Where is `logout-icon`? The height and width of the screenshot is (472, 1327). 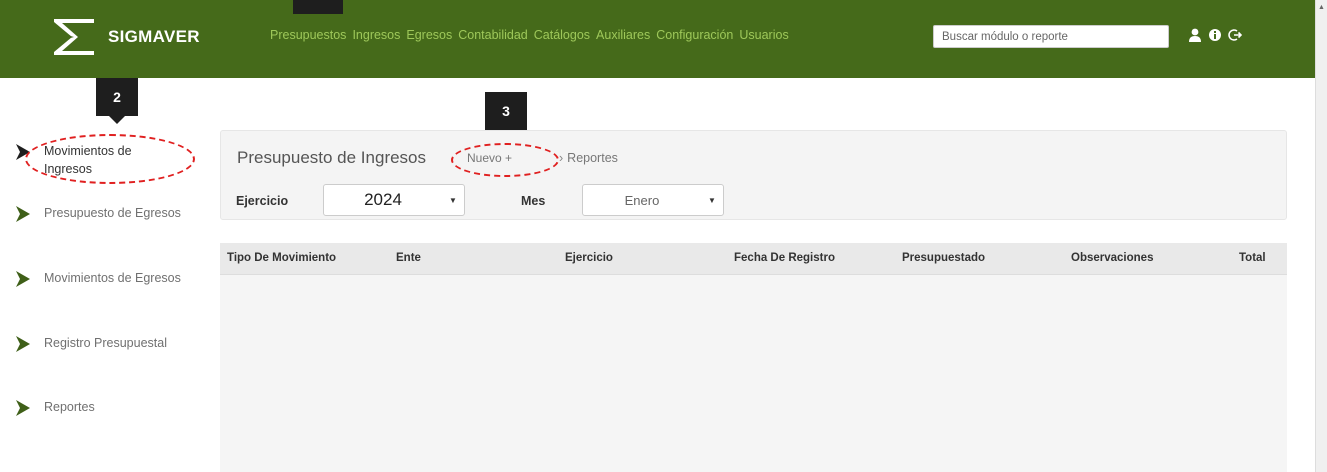
logout-icon is located at coordinates (1235, 35).